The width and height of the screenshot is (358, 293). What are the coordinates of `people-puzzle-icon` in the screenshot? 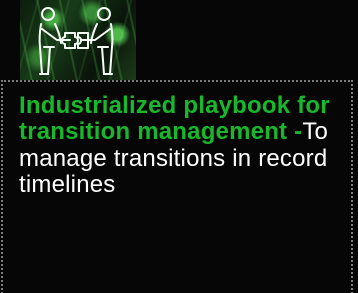 It's located at (78, 40).